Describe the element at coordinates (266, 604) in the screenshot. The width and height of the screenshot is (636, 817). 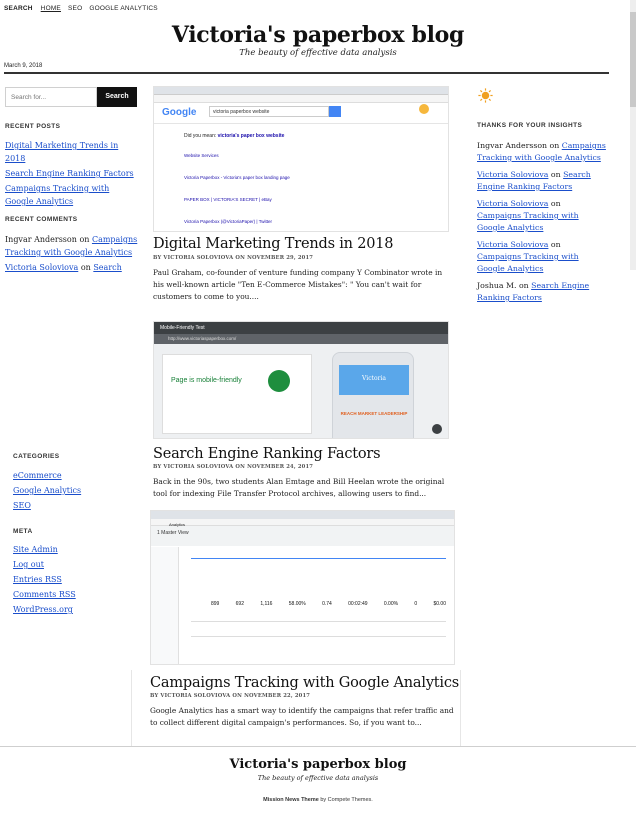
I see `analytics-total: 1,116` at that location.